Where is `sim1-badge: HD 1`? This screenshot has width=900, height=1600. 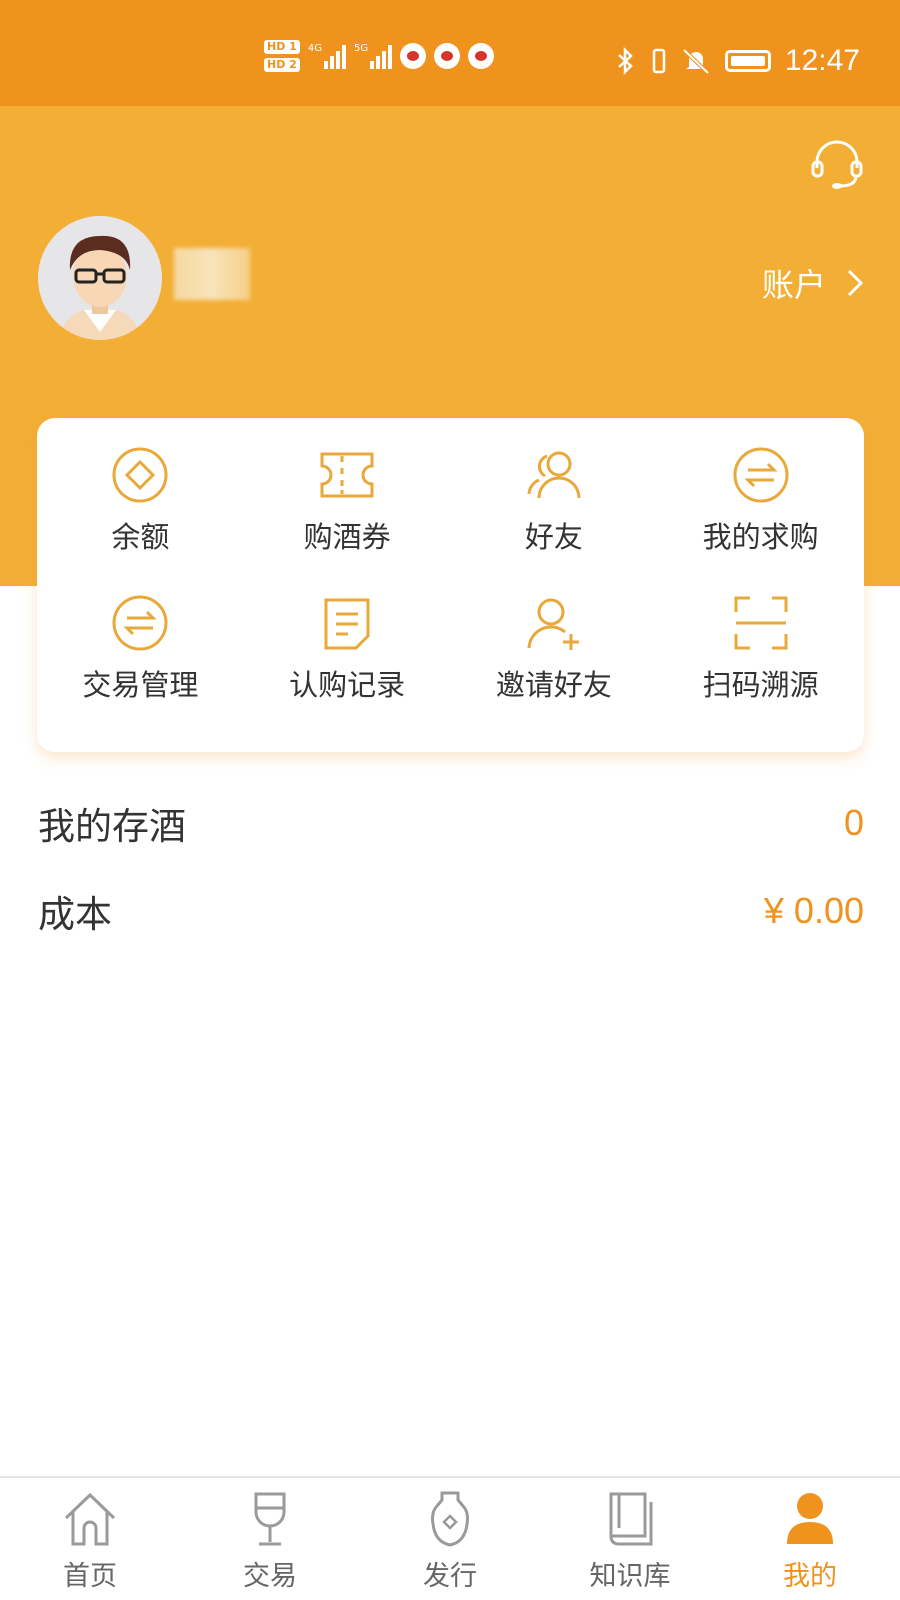
sim1-badge: HD 1 is located at coordinates (282, 47).